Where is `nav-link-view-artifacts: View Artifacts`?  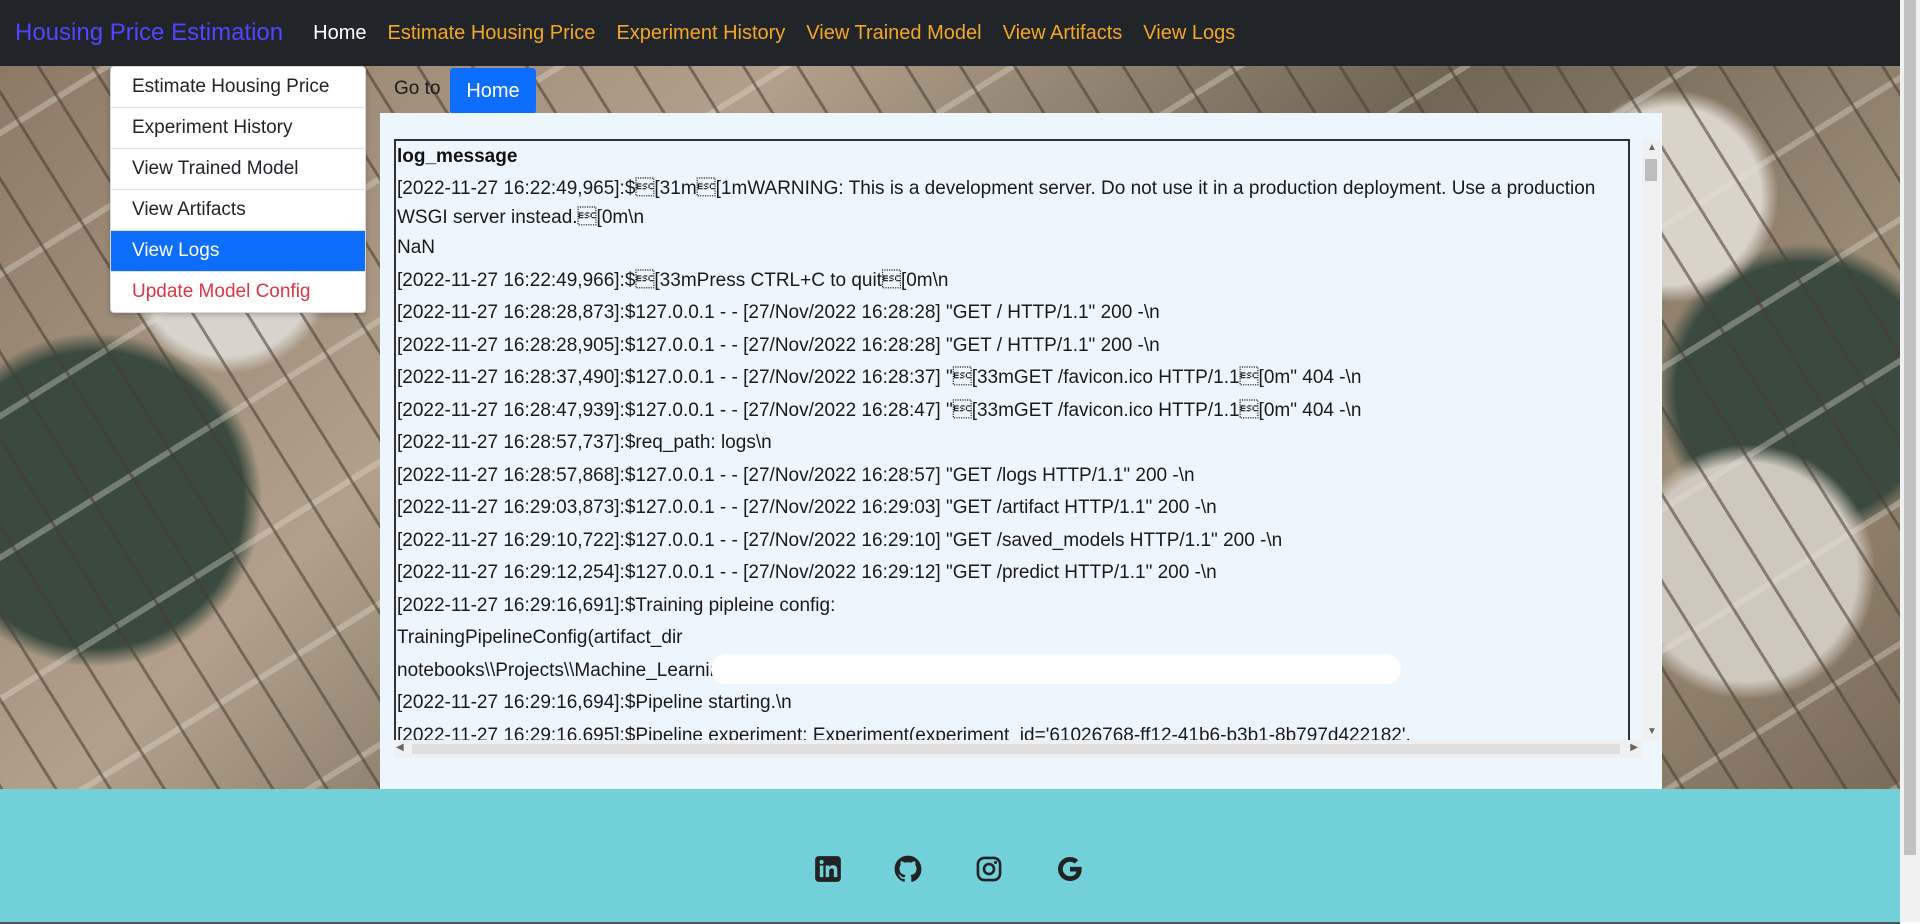 nav-link-view-artifacts: View Artifacts is located at coordinates (1063, 33).